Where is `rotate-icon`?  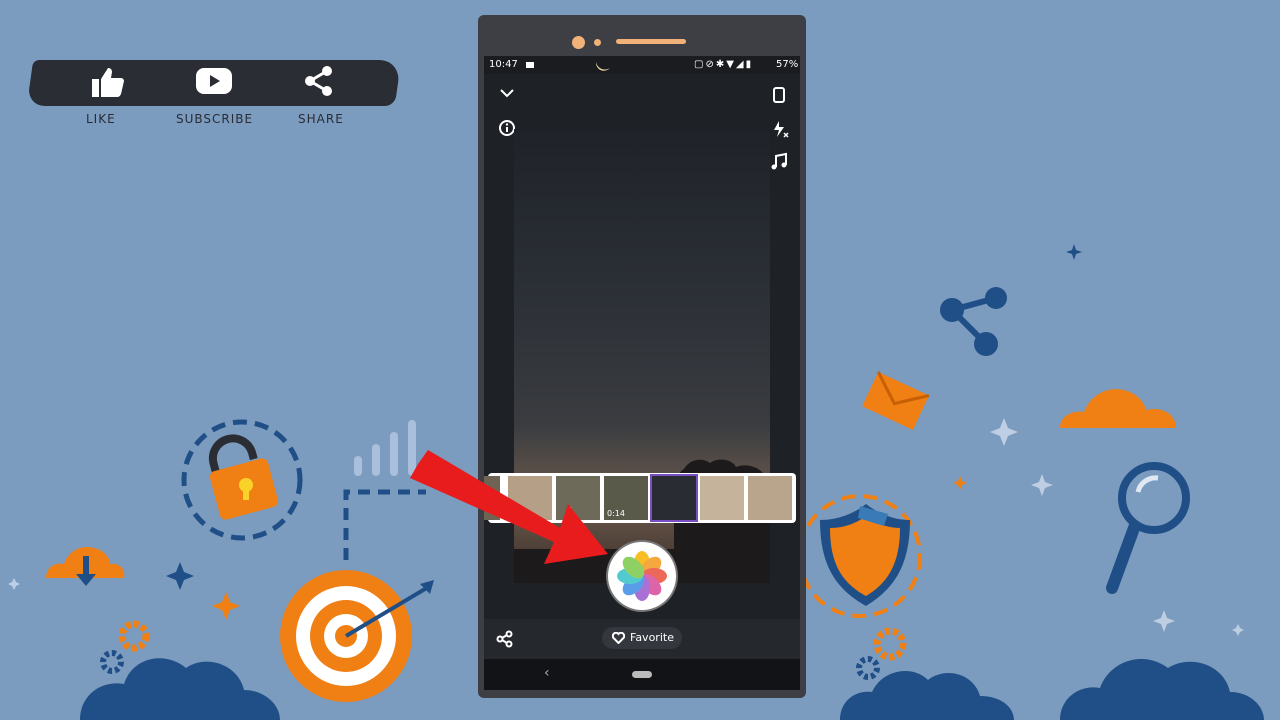
rotate-icon is located at coordinates (779, 95).